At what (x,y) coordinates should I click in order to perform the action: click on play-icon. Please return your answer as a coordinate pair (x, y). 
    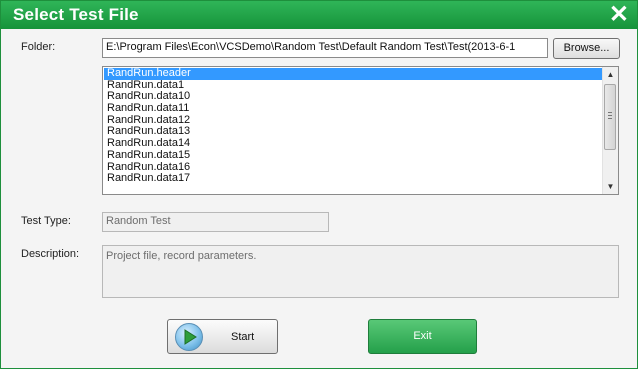
    Looking at the image, I should click on (189, 337).